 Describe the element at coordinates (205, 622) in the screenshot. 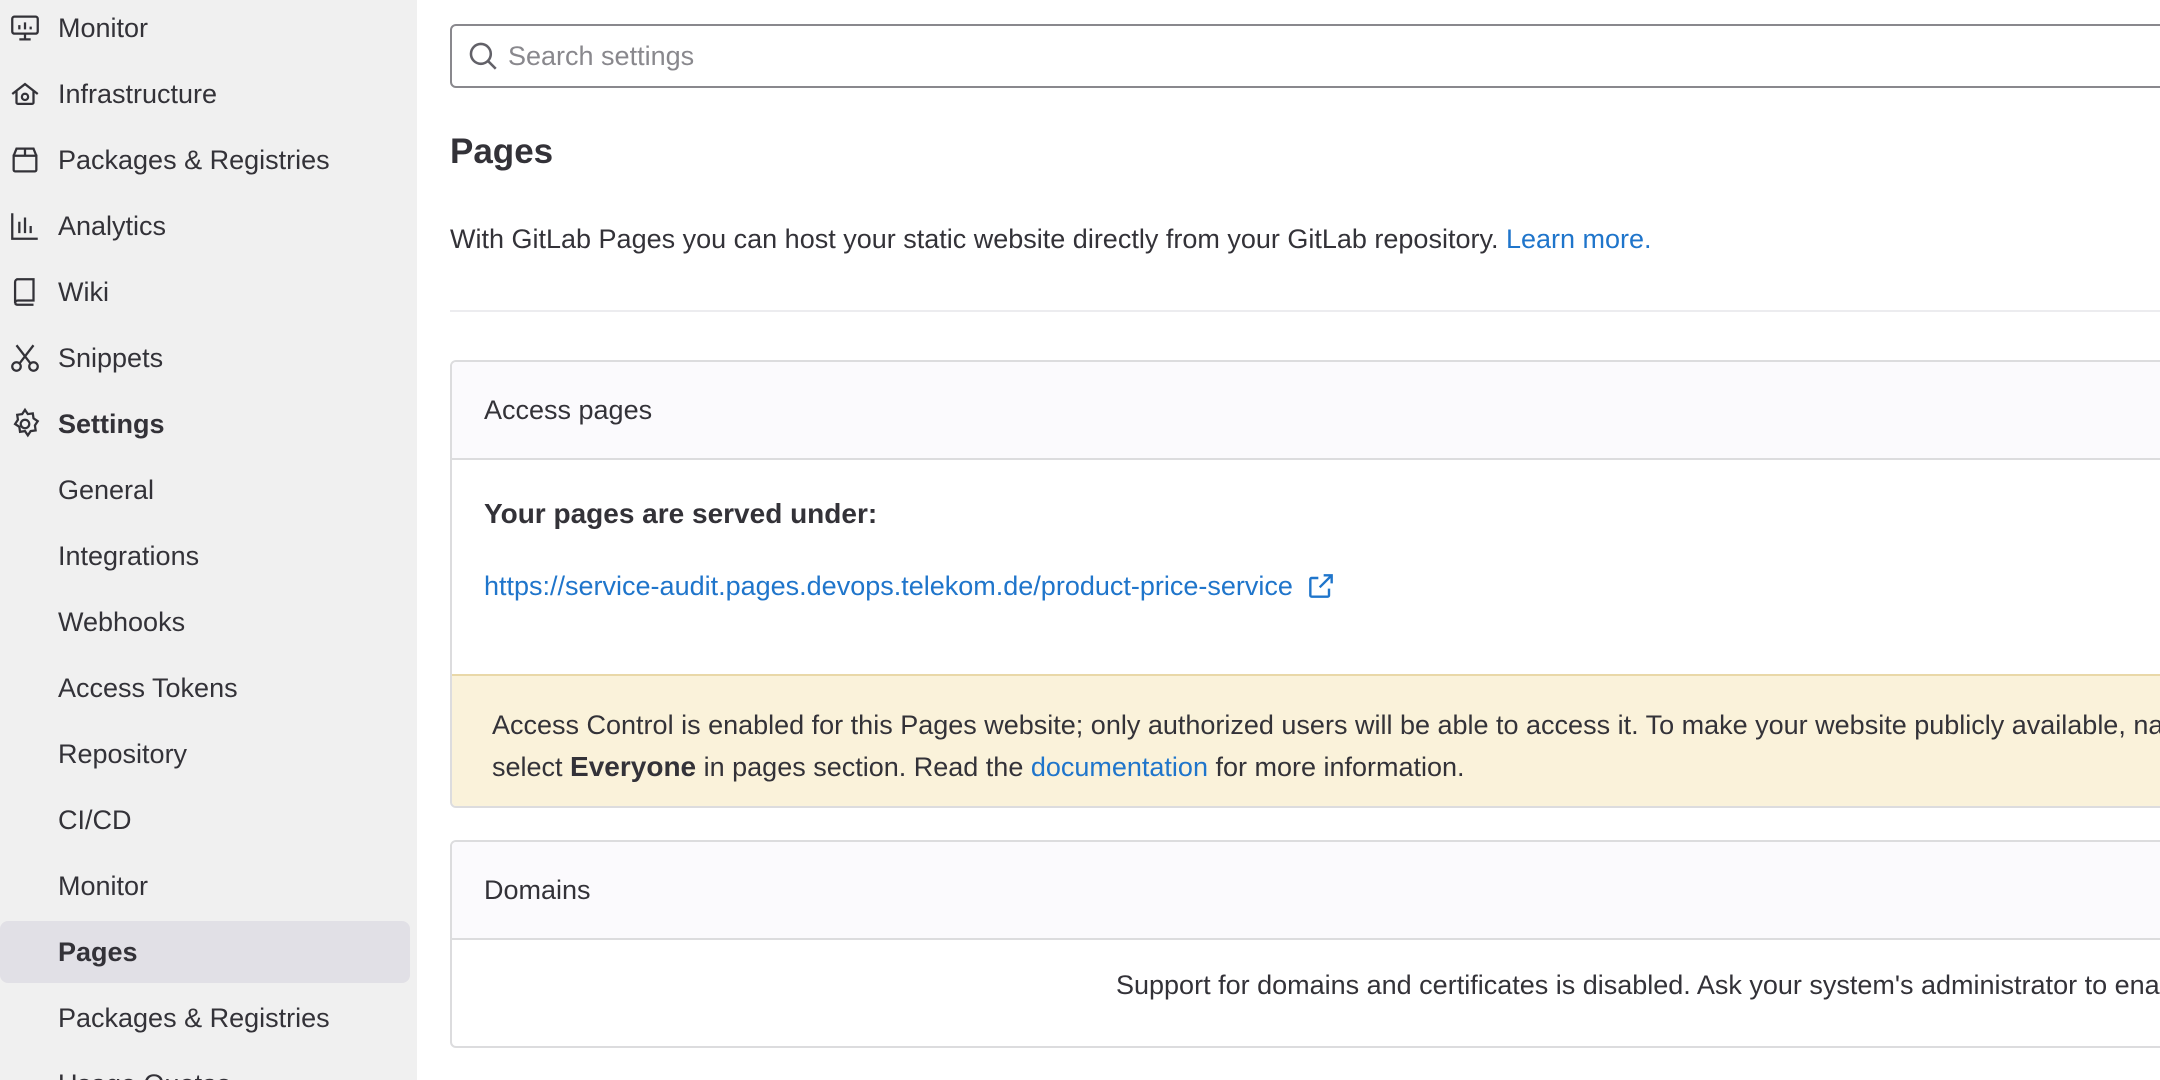

I see `sidebar-subitem-webhooks: Webhooks` at that location.